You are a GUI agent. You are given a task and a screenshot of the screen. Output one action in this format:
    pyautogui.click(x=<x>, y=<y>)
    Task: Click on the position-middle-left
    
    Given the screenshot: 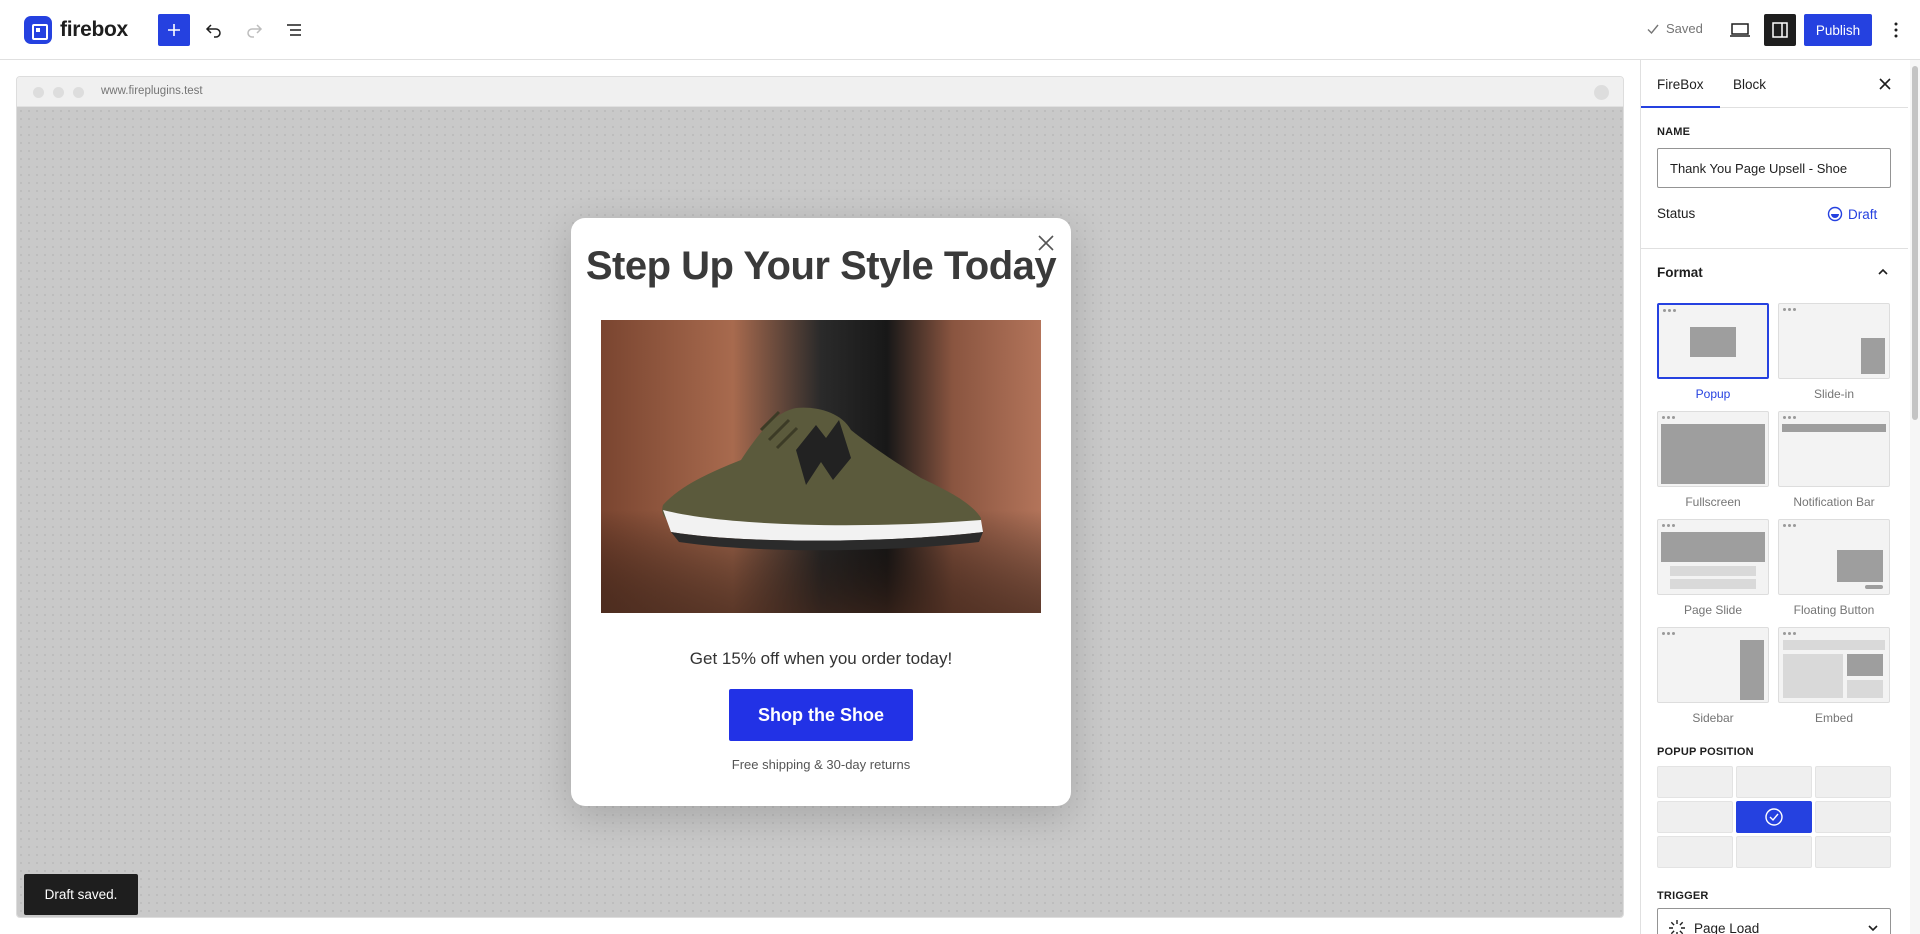 What is the action you would take?
    pyautogui.click(x=1695, y=817)
    